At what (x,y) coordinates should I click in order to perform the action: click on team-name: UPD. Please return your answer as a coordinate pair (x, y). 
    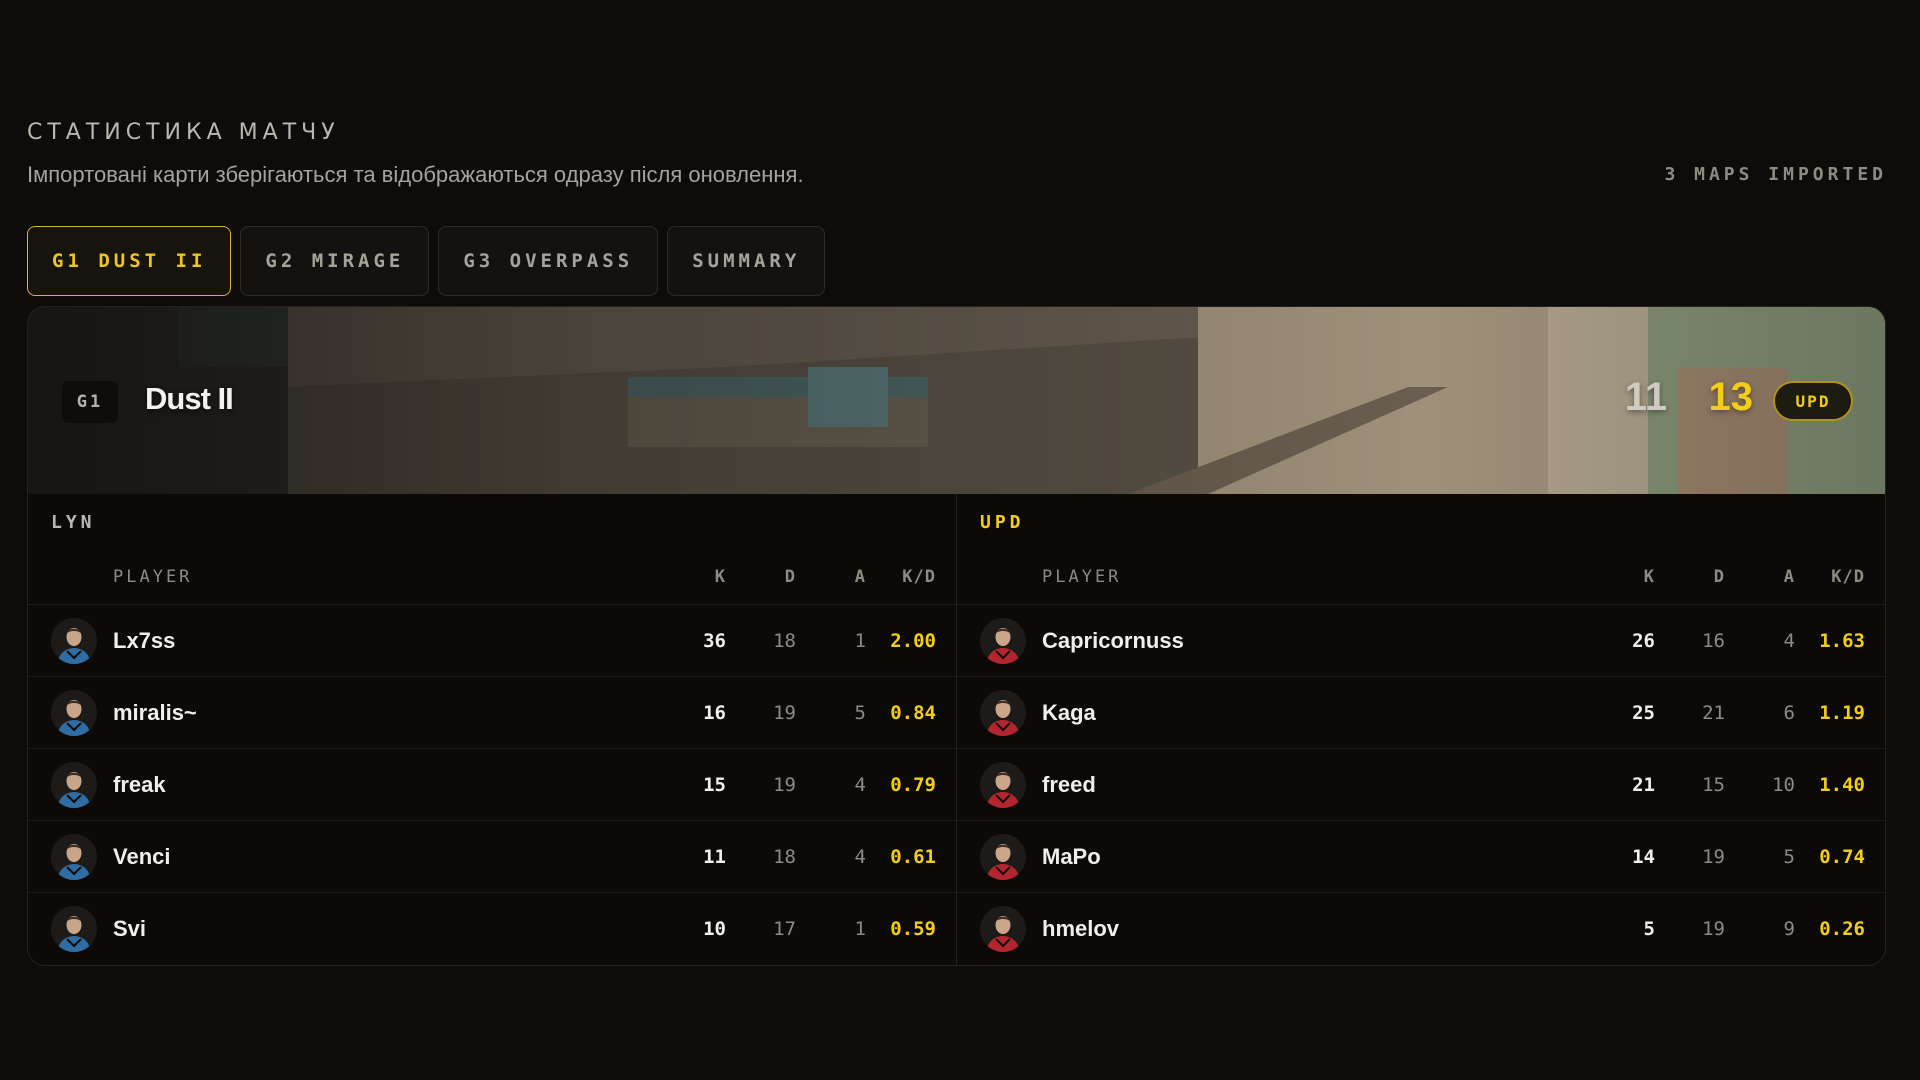
    Looking at the image, I should click on (1002, 522).